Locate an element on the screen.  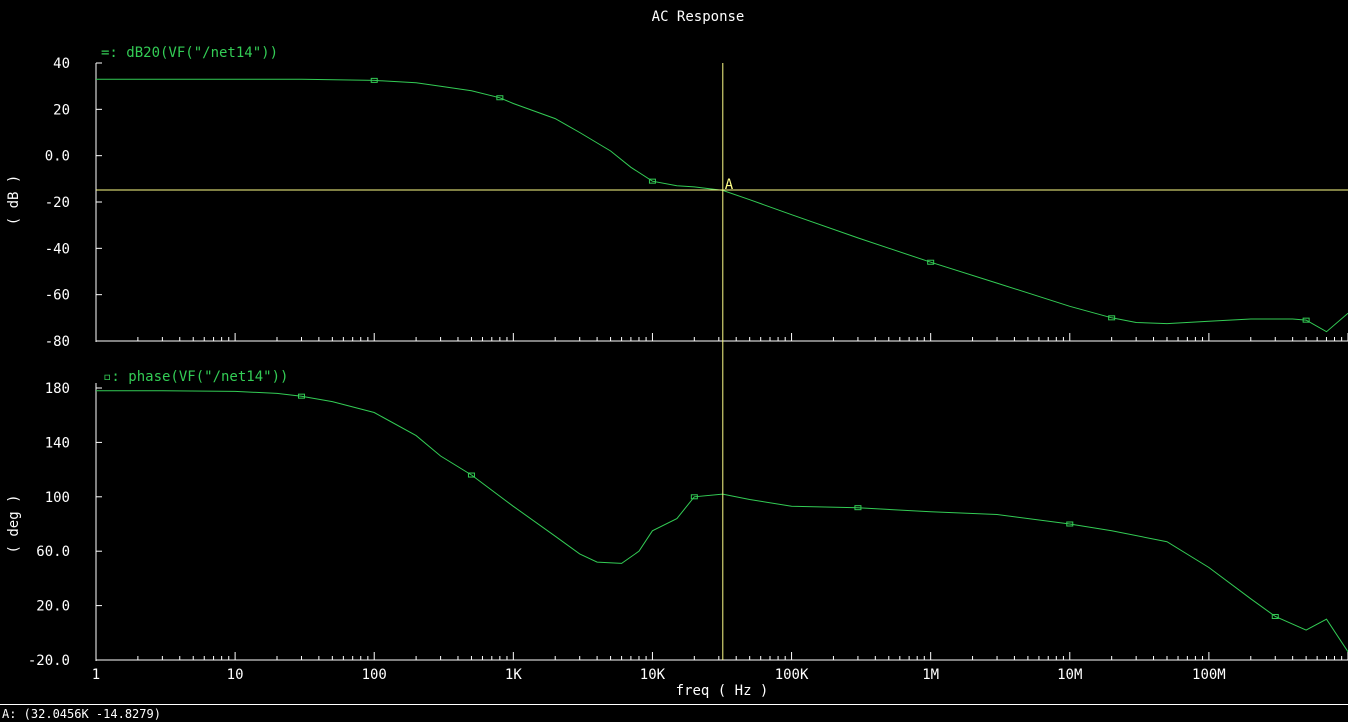
marker-label: A is located at coordinates (729, 185).